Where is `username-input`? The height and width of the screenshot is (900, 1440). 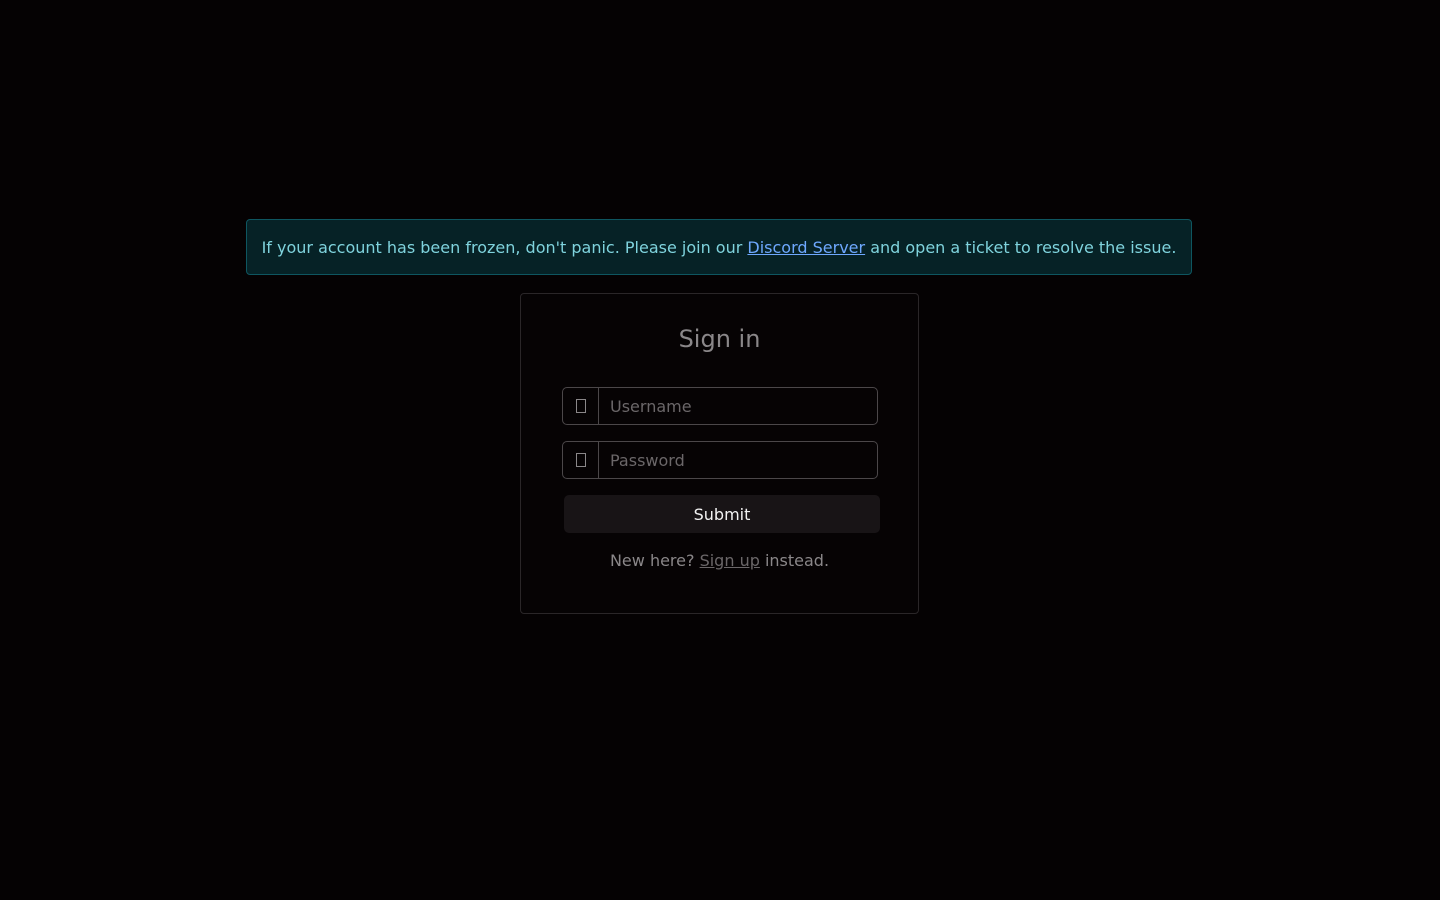 username-input is located at coordinates (738, 406).